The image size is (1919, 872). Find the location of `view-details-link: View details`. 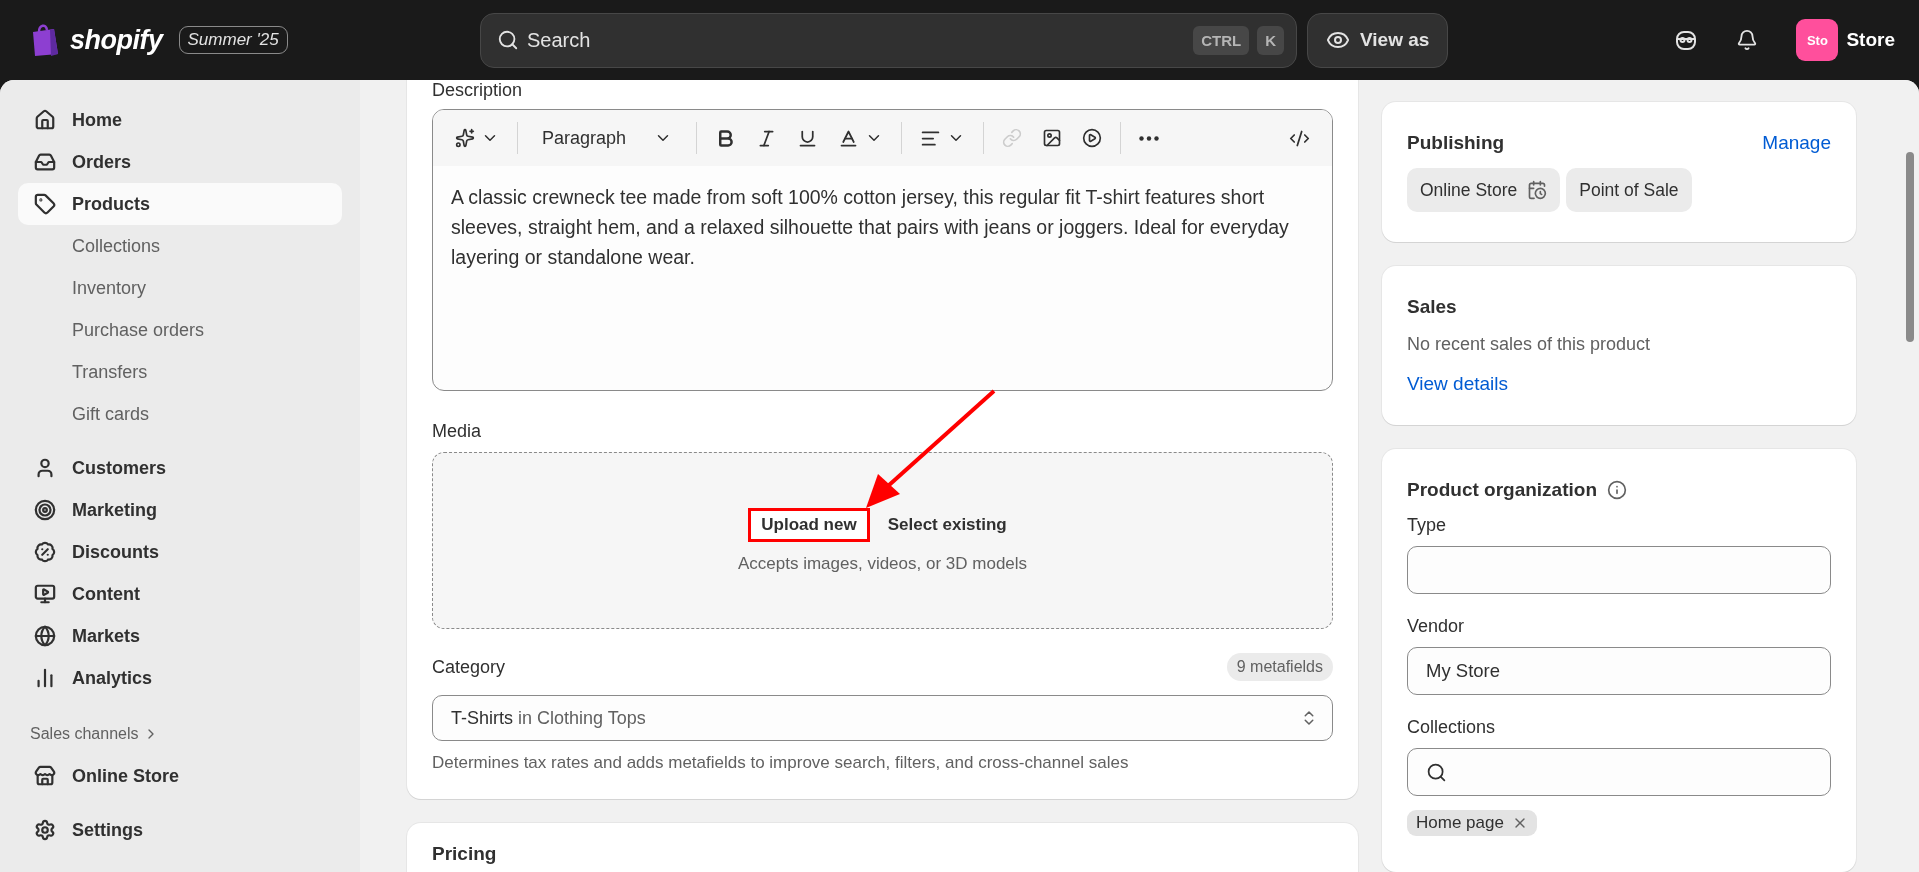

view-details-link: View details is located at coordinates (1619, 384).